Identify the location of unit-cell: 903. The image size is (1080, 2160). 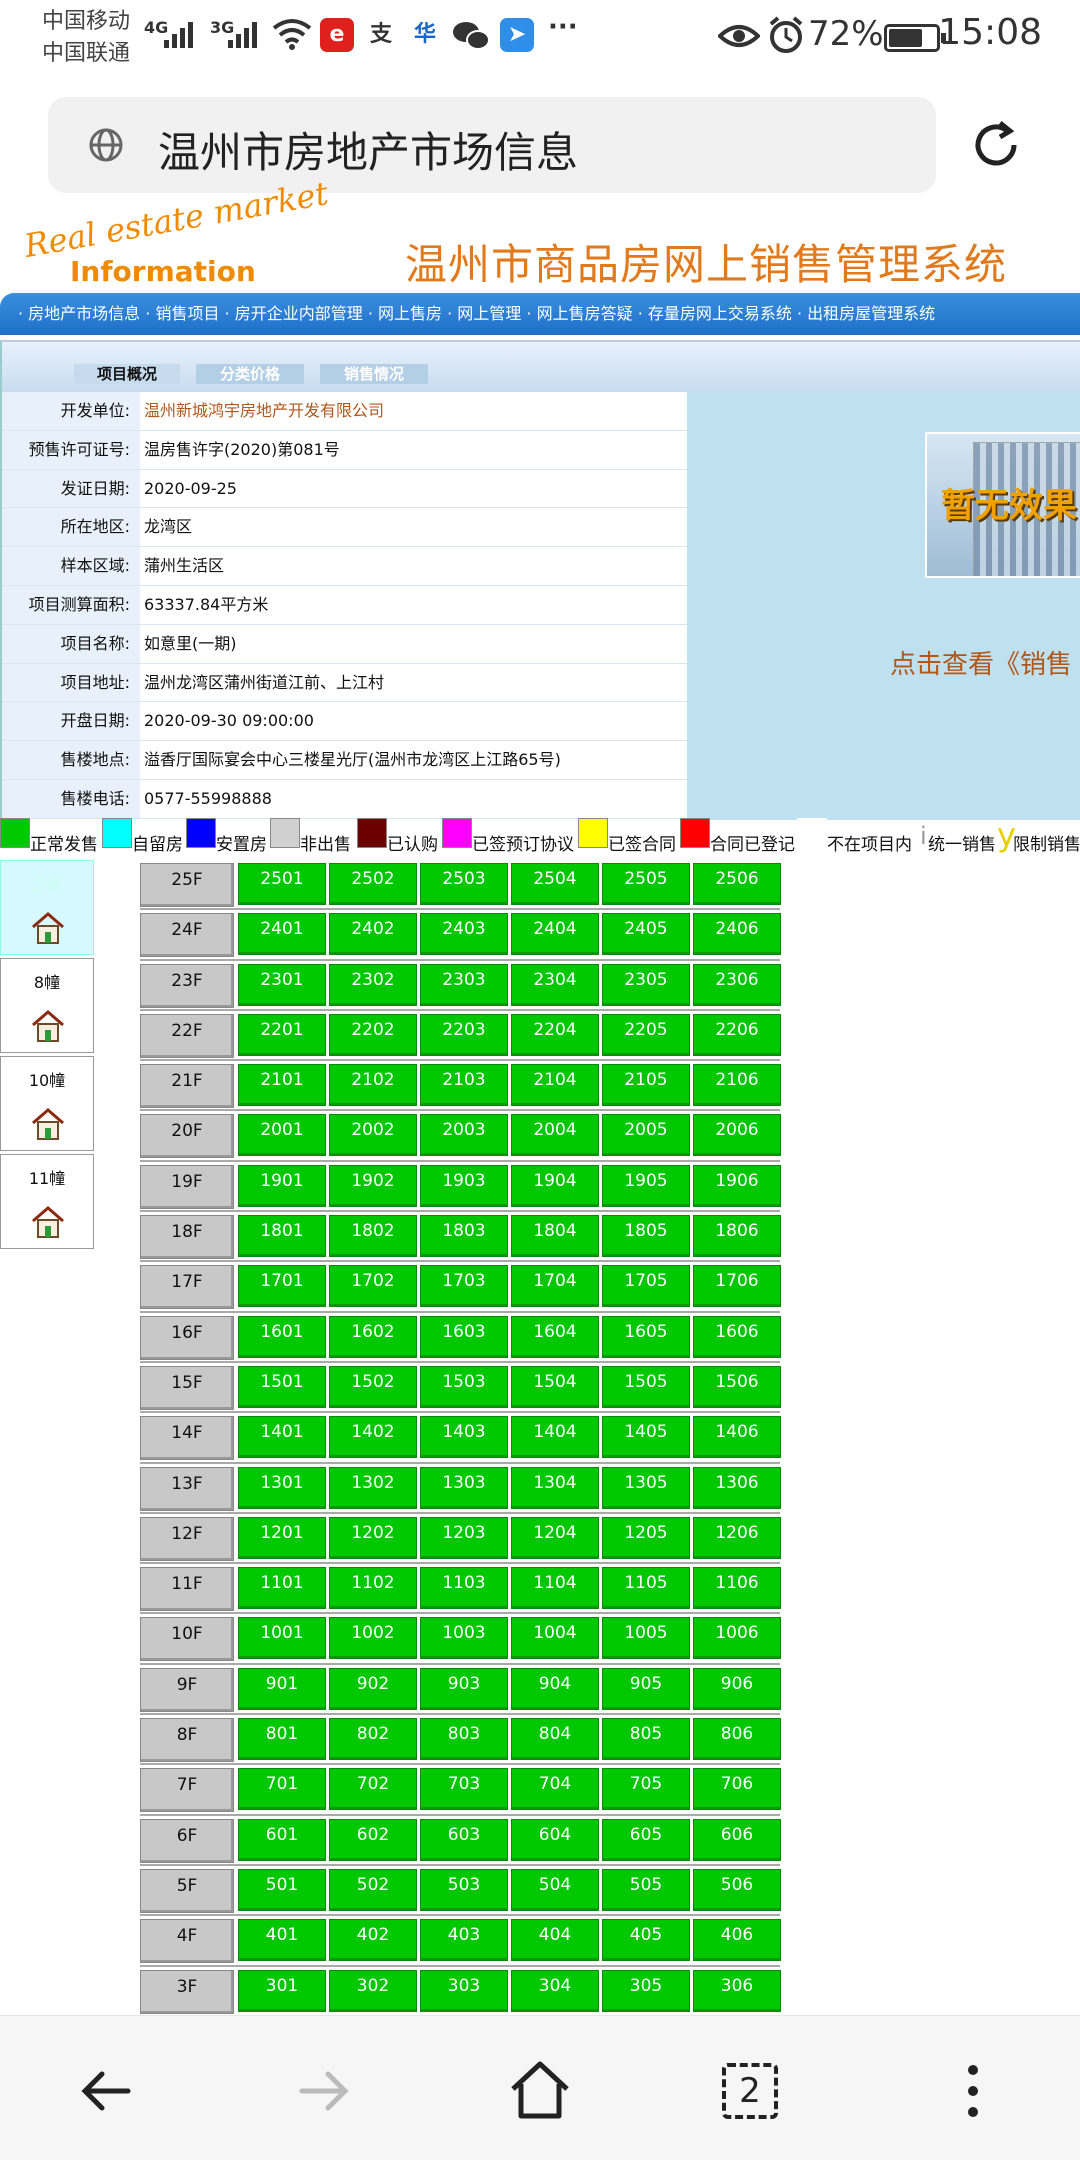
(464, 1688).